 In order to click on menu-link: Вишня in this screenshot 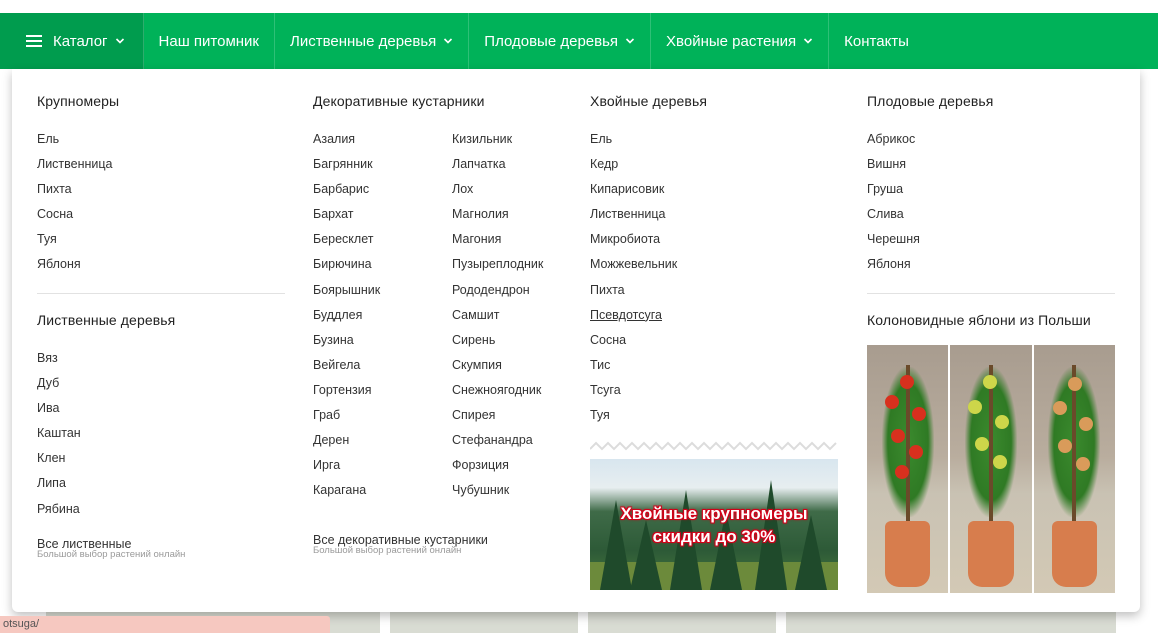, I will do `click(893, 169)`.